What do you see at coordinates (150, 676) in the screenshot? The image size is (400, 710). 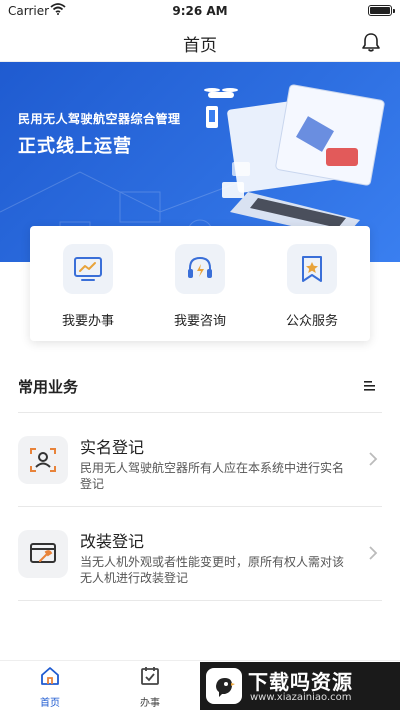 I see `calendar-check-icon` at bounding box center [150, 676].